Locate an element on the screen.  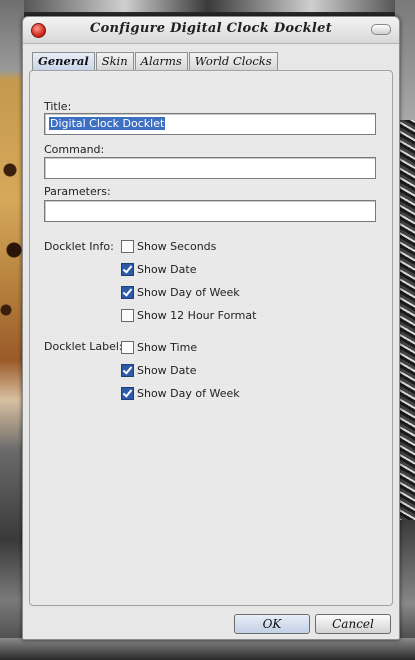
show-day-of-week-checkbox: Show Day of Week is located at coordinates (180, 292).